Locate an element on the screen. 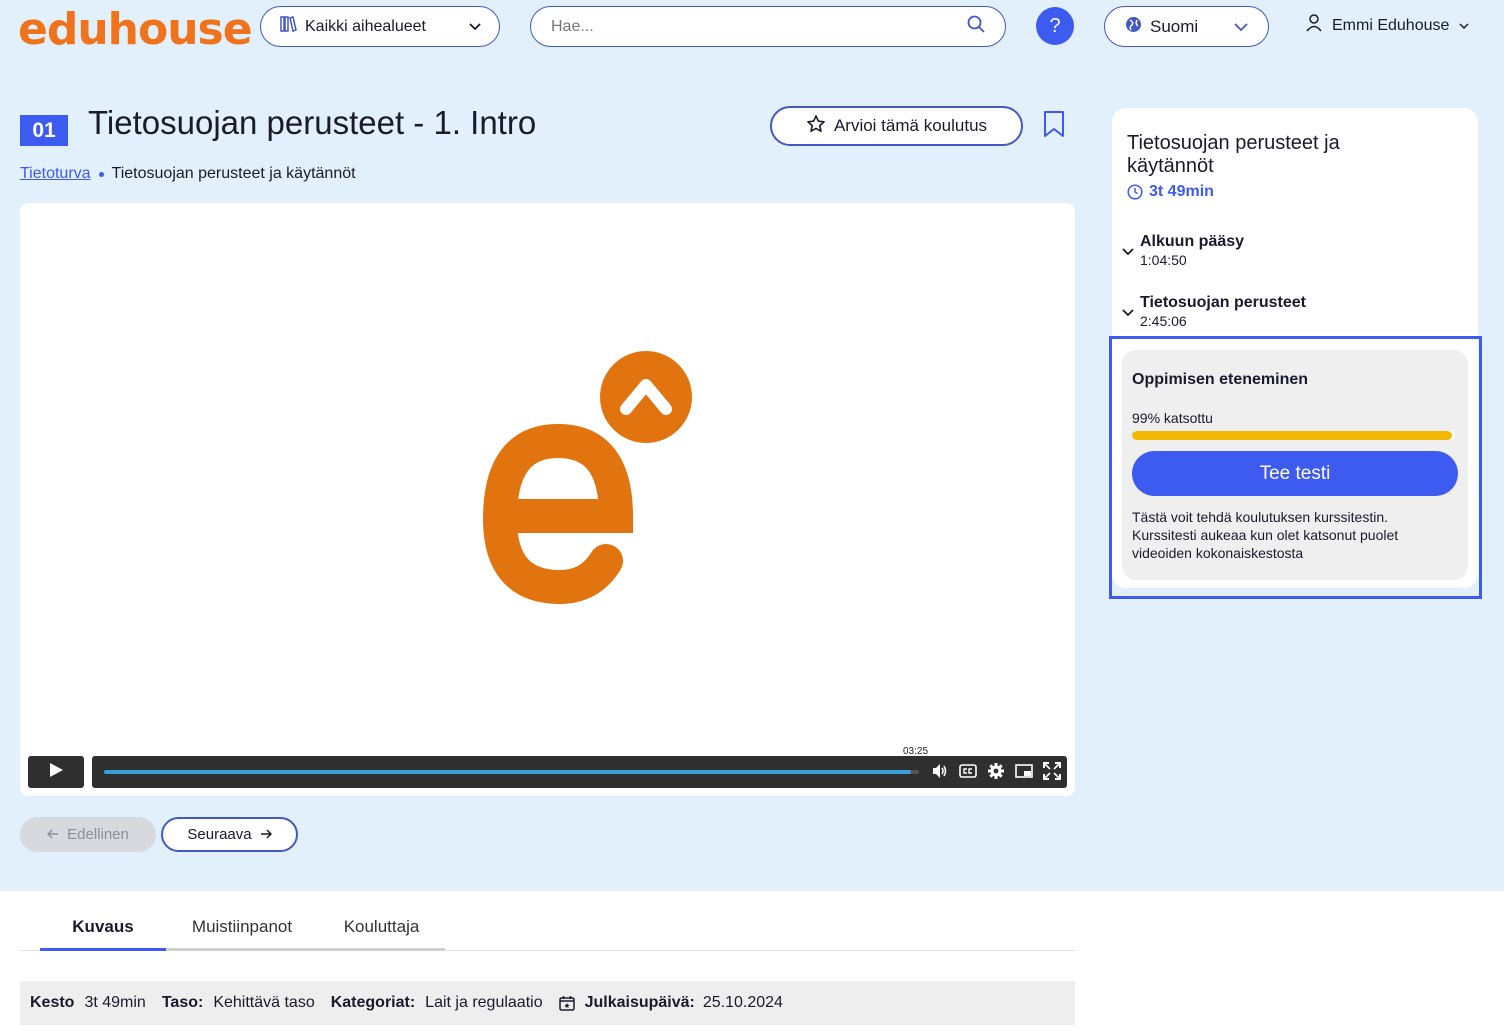  language-select: Suomi is located at coordinates (1186, 26).